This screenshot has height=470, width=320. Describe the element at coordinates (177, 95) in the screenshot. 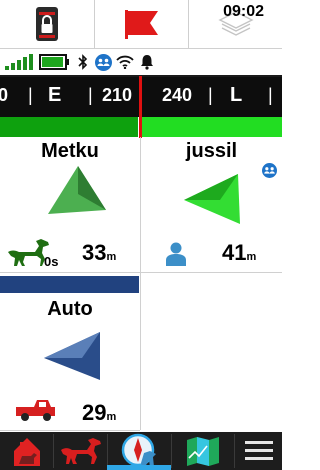

I see `compass-label: 240` at that location.